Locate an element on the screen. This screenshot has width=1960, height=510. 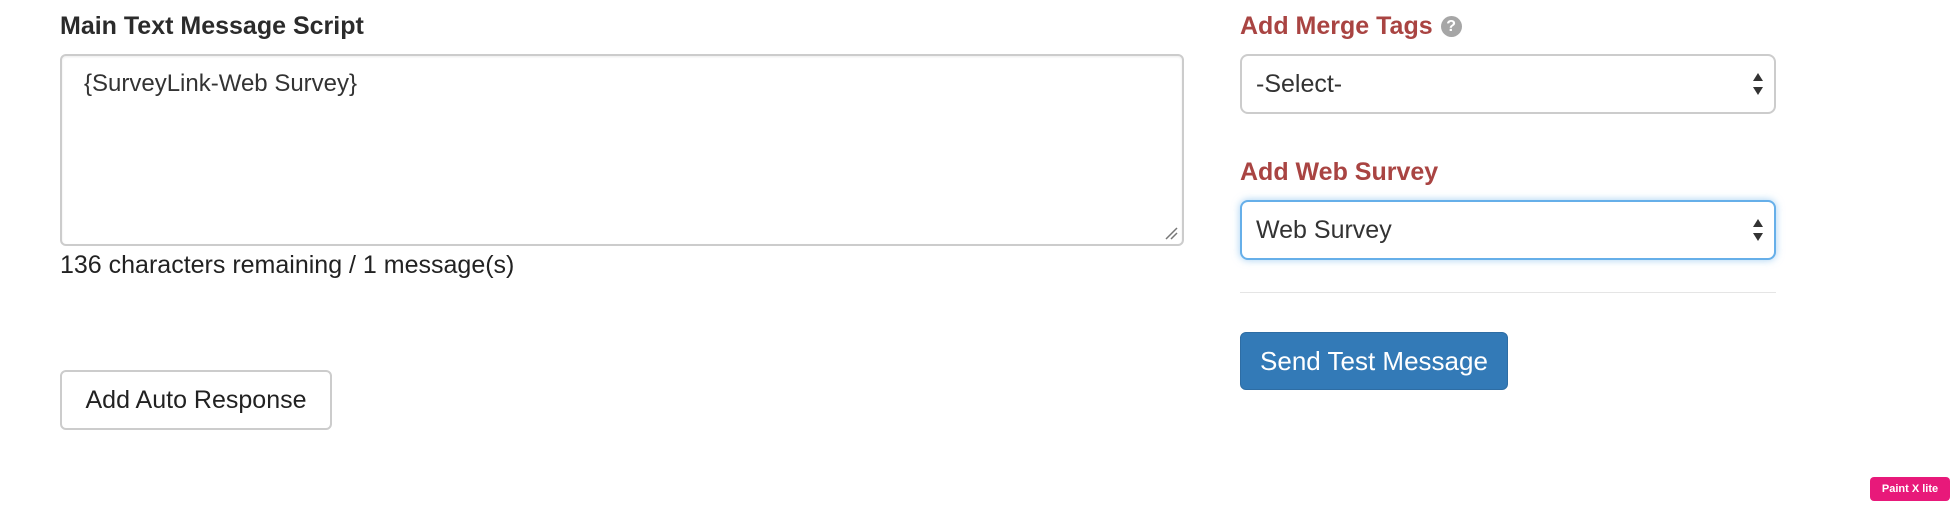
web-survey-selected: Web Survey is located at coordinates (1324, 229).